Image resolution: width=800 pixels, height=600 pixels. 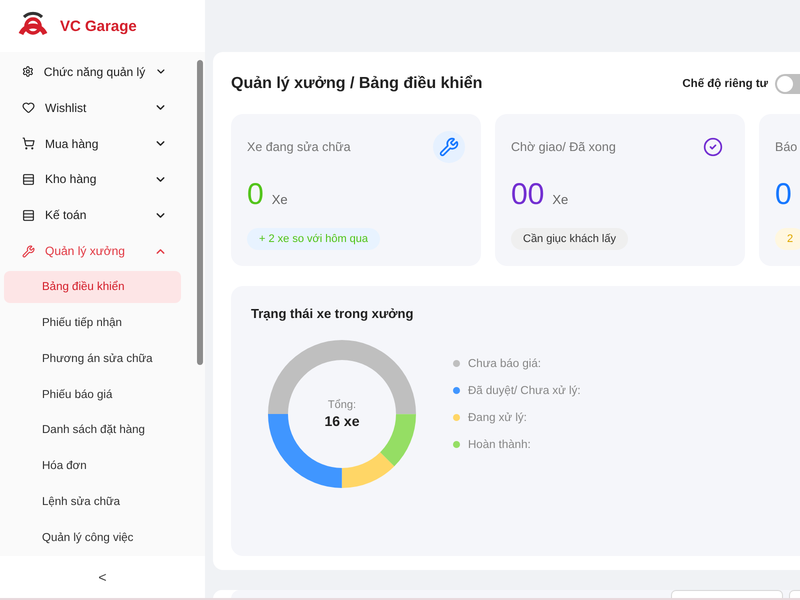 I want to click on card-badge: + 2 xe so với hôm qua, so click(x=313, y=239).